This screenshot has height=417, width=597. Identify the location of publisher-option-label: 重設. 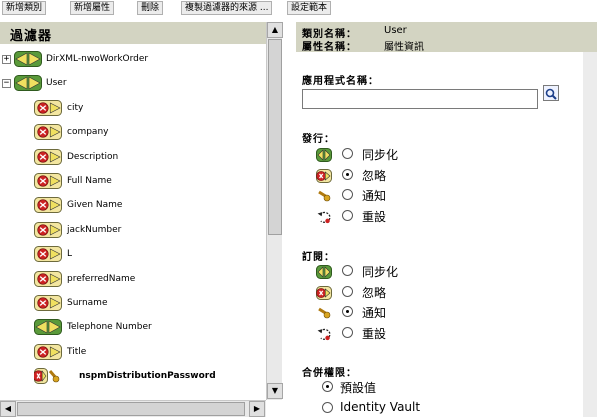
(374, 216).